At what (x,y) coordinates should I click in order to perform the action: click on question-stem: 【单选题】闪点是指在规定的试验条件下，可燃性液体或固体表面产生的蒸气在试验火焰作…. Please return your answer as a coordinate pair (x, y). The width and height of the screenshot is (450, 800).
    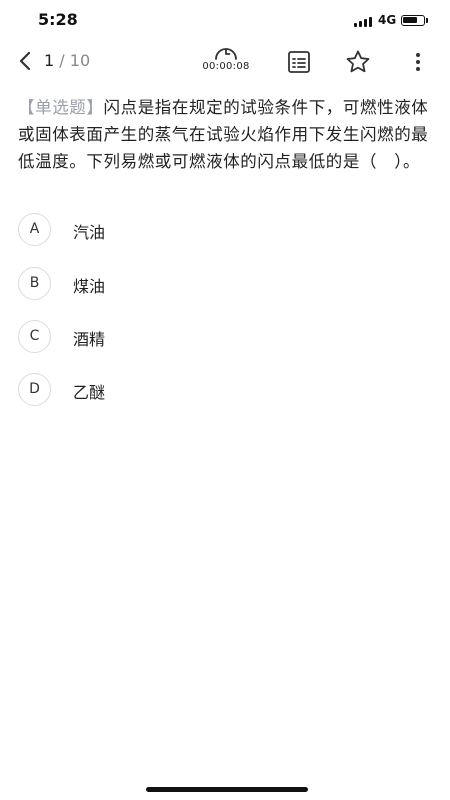
    Looking at the image, I should click on (227, 134).